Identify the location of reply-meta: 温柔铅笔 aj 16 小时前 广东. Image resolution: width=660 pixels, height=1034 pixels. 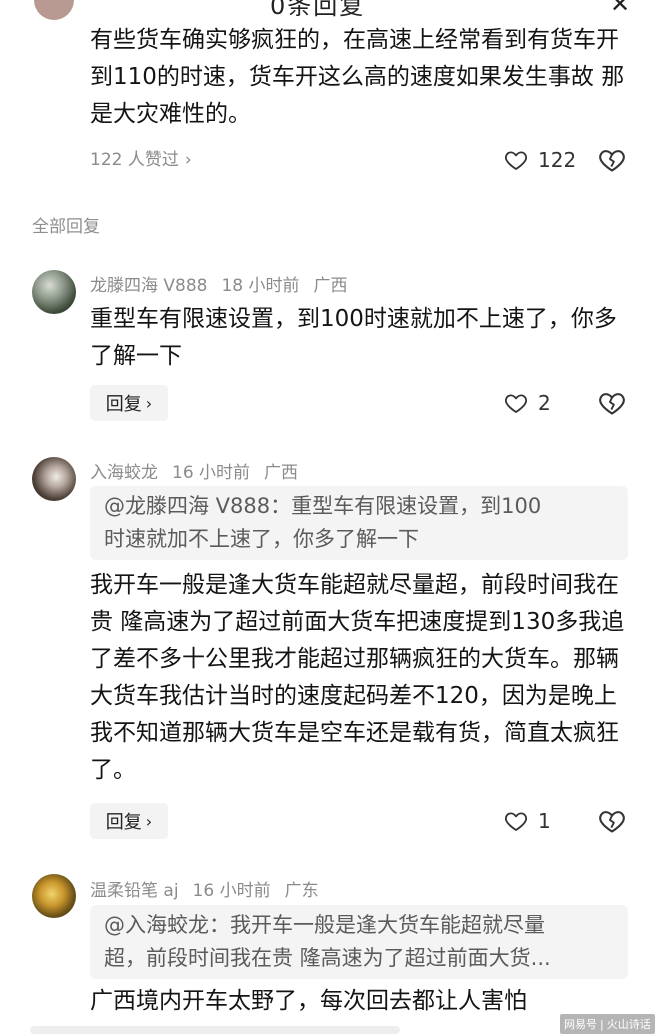
(211, 888).